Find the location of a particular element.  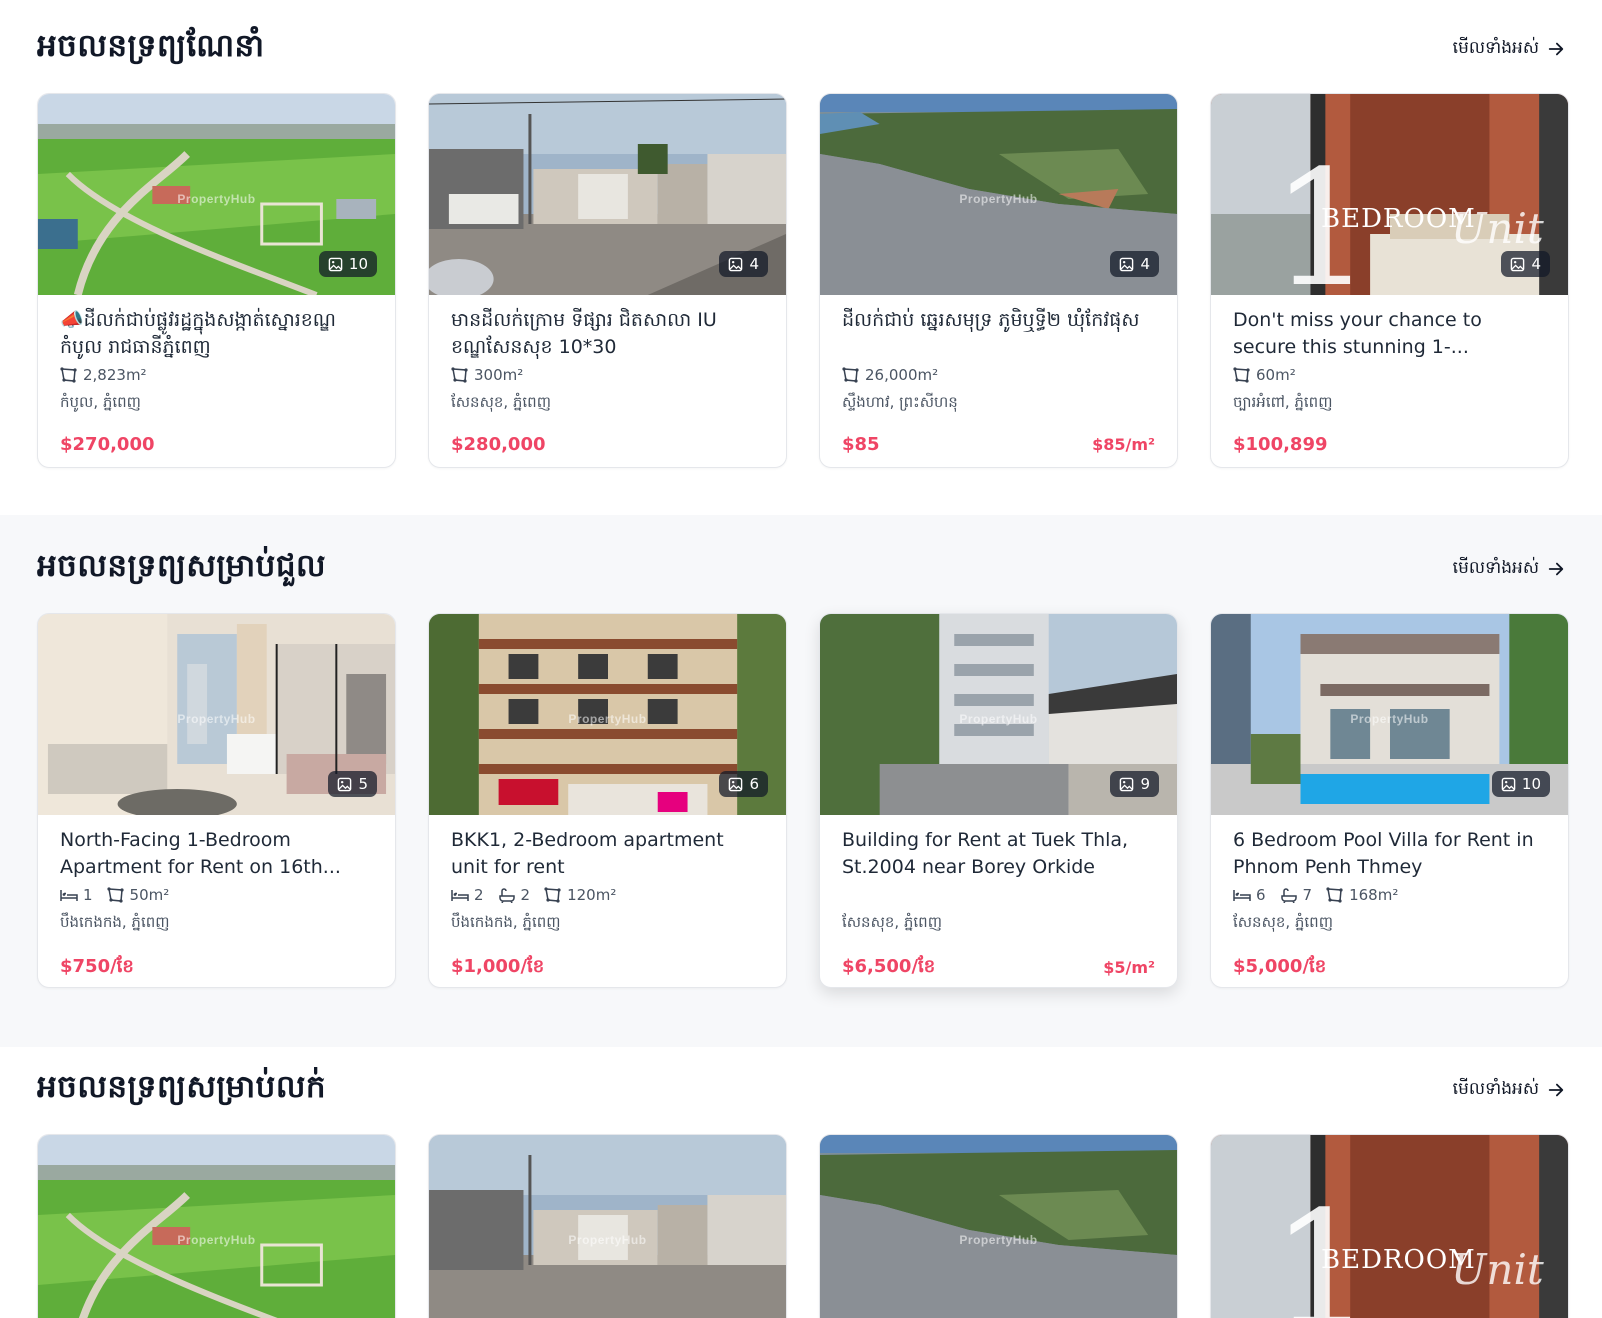

beds-item: 6 is located at coordinates (1249, 895).